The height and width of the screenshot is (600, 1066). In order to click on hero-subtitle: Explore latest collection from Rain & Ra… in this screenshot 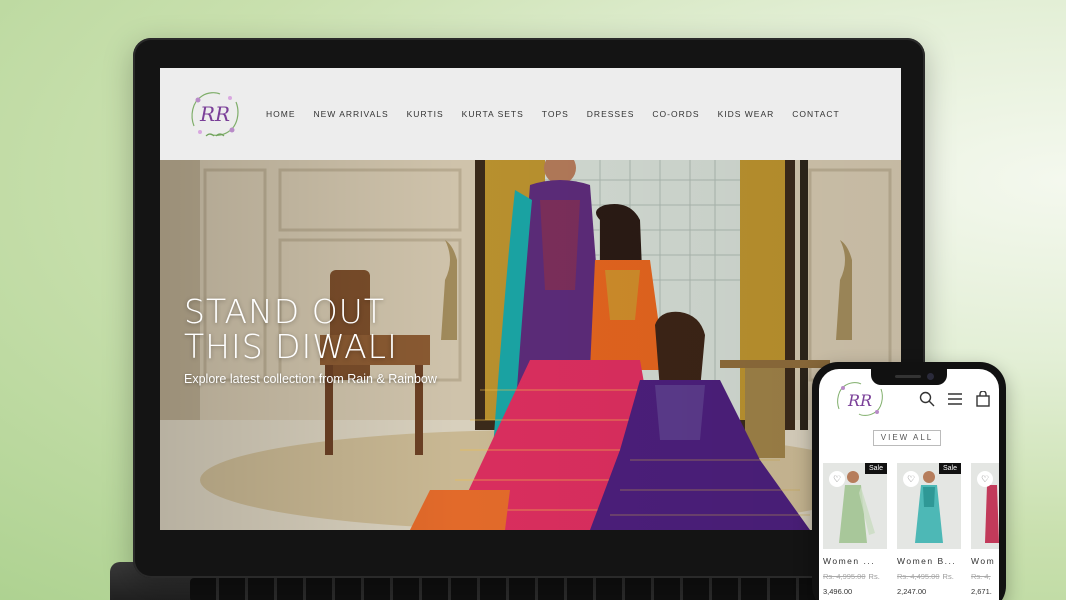, I will do `click(310, 379)`.